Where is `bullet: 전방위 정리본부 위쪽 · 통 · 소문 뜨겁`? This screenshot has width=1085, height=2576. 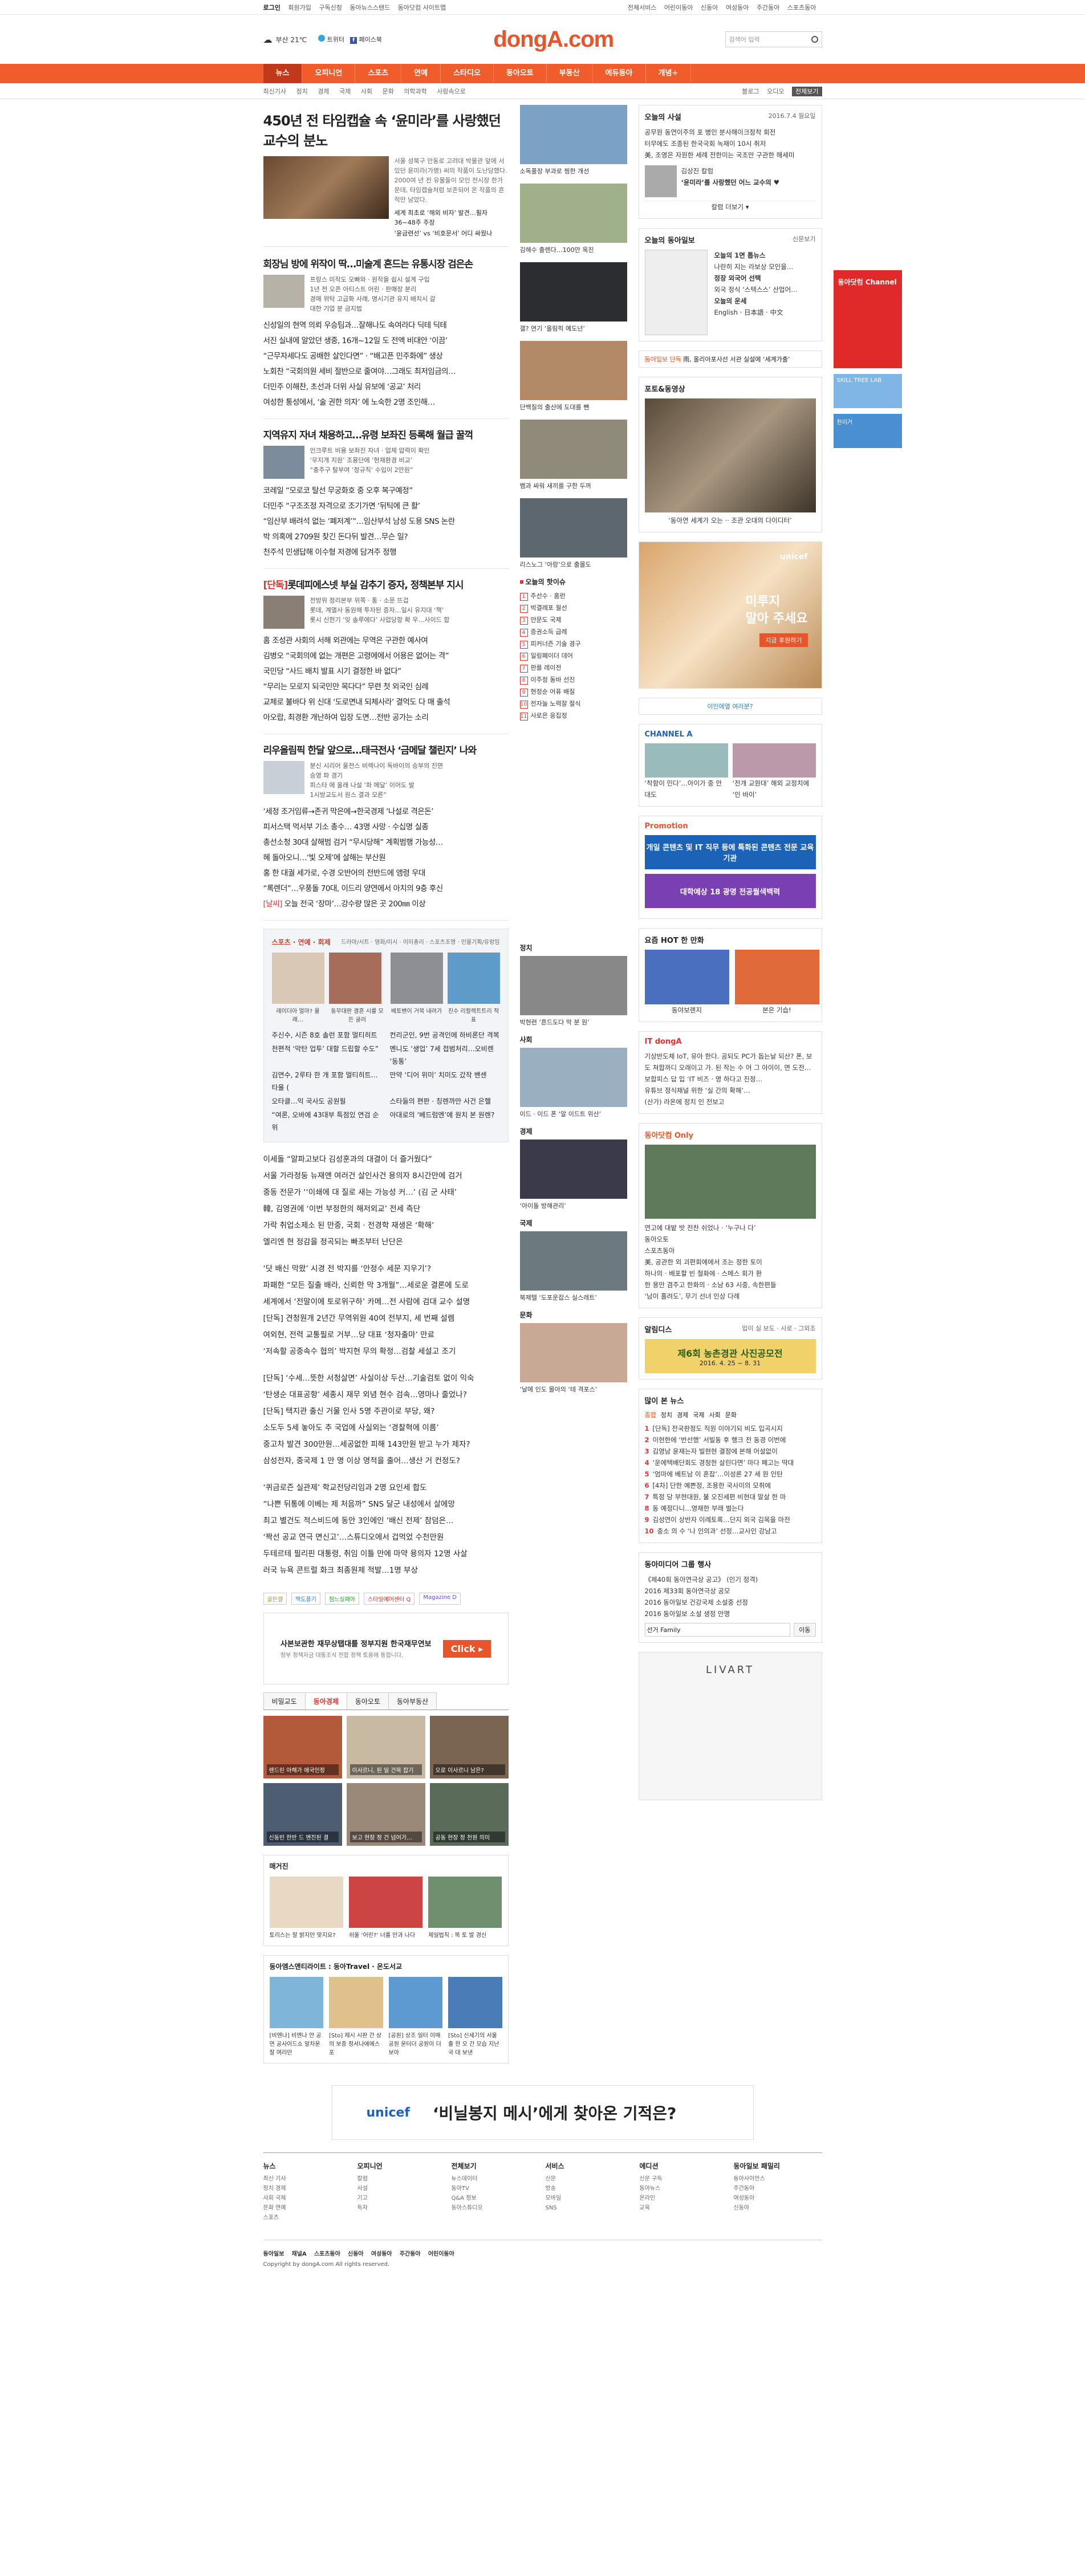
bullet: 전방위 정리본부 위쪽 · 통 · 소문 뜨겁 is located at coordinates (380, 600).